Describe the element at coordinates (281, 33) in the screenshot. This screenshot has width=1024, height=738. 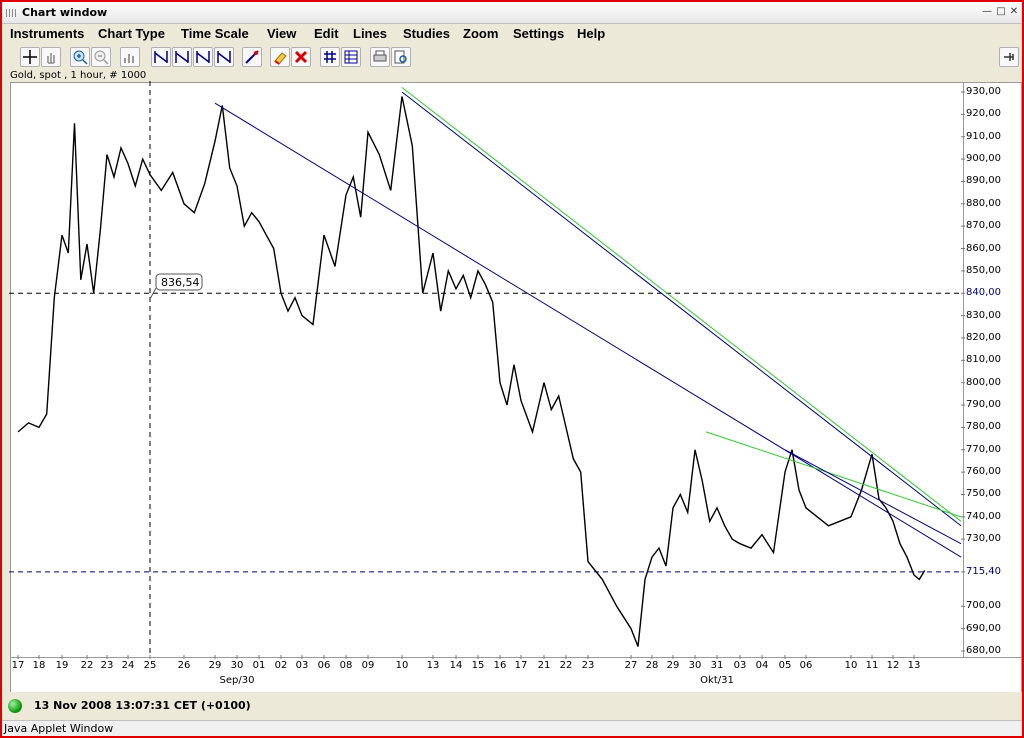
I see `menu-view: View` at that location.